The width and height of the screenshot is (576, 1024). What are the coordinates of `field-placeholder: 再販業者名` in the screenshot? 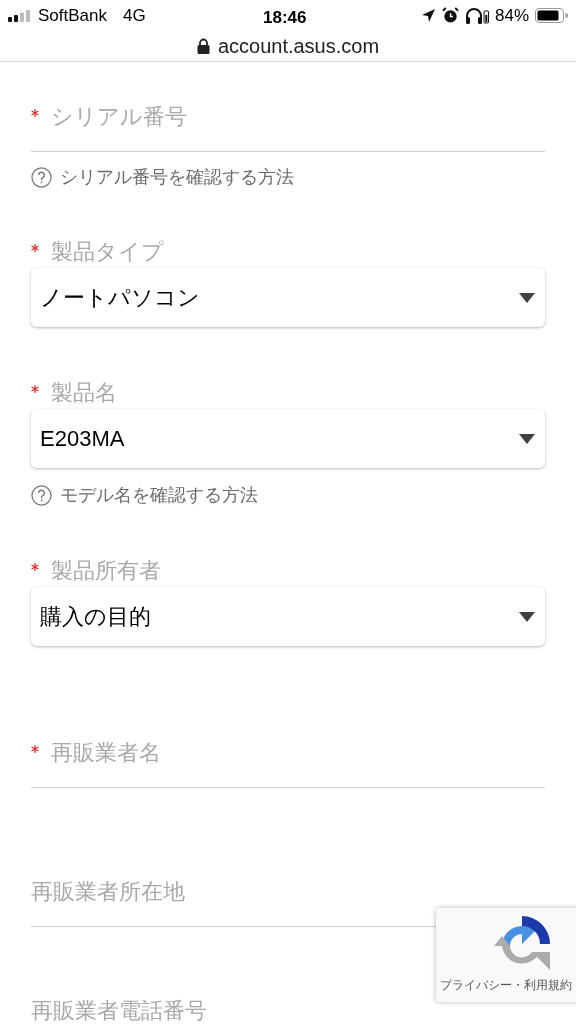 It's located at (106, 753).